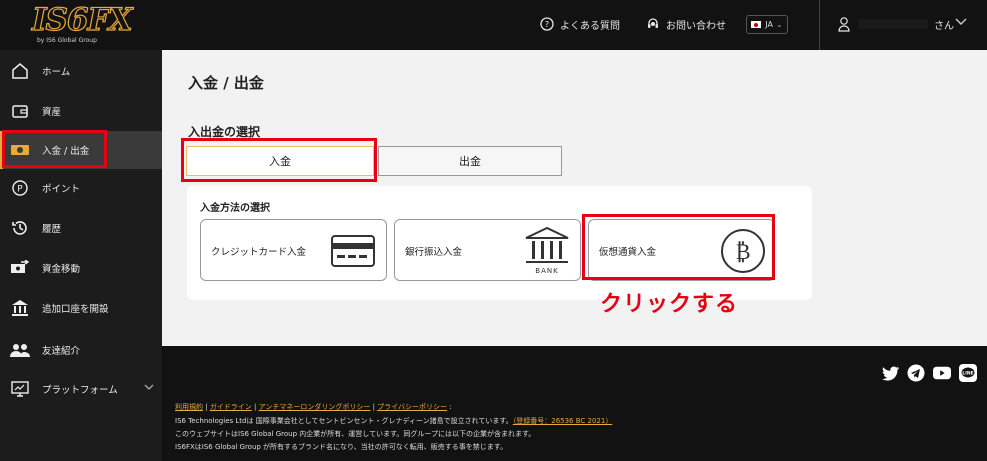 The image size is (987, 461). I want to click on sidebar-item-assets: 資産, so click(81, 111).